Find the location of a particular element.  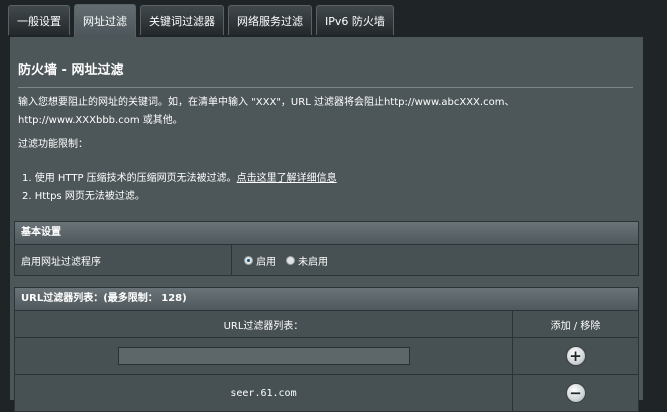

col-add-remove: 添加 / 移除 is located at coordinates (575, 326).